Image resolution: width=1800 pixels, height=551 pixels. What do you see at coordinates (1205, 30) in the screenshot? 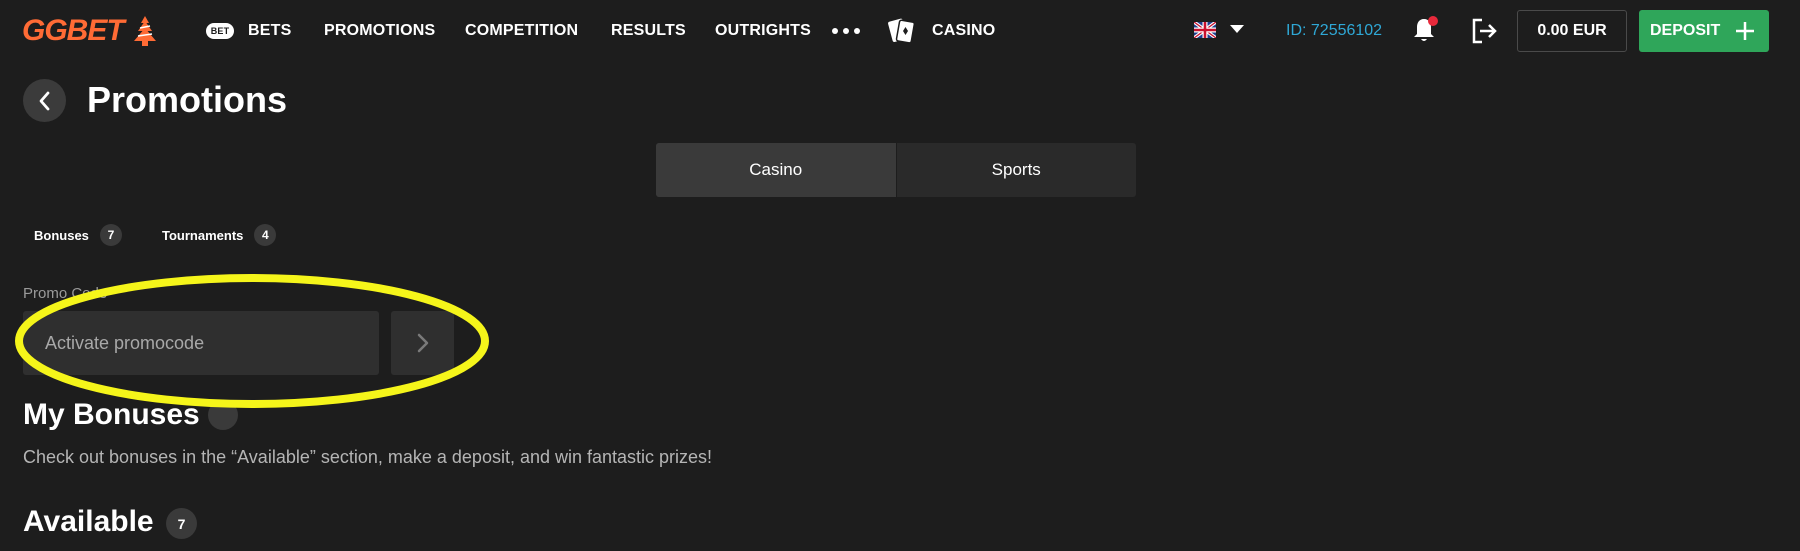
I see `uk-flag-icon` at bounding box center [1205, 30].